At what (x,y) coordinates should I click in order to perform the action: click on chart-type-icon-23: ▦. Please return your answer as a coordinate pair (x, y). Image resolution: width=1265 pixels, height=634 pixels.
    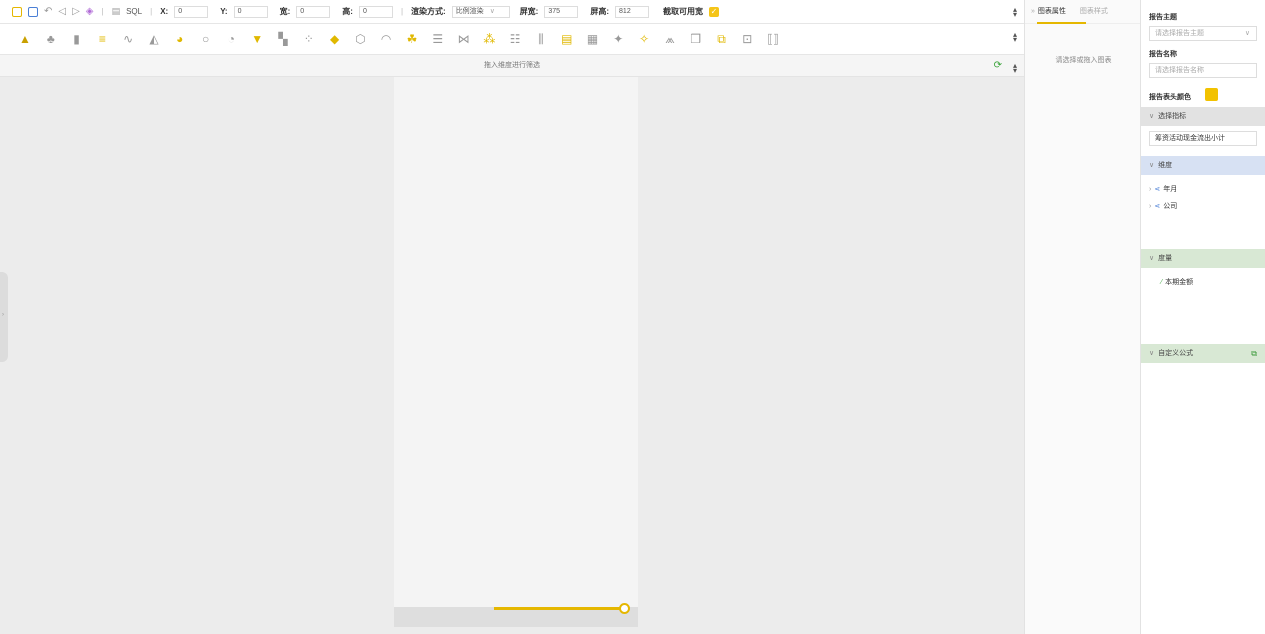
    Looking at the image, I should click on (593, 39).